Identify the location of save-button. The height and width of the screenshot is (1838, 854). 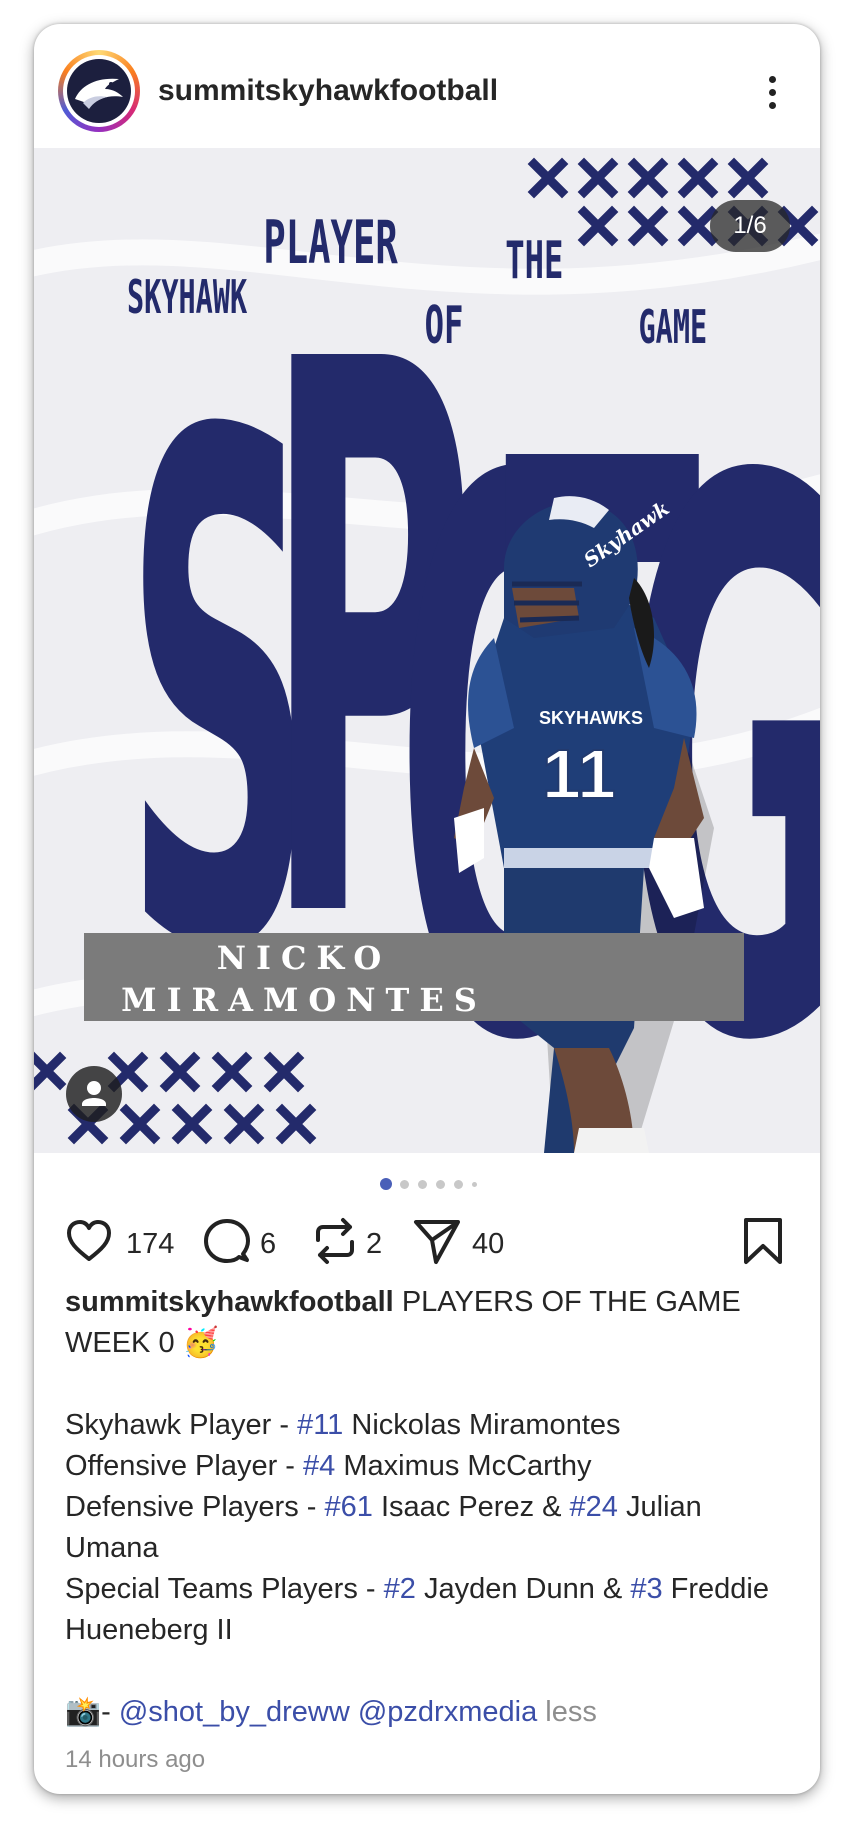
(763, 1241).